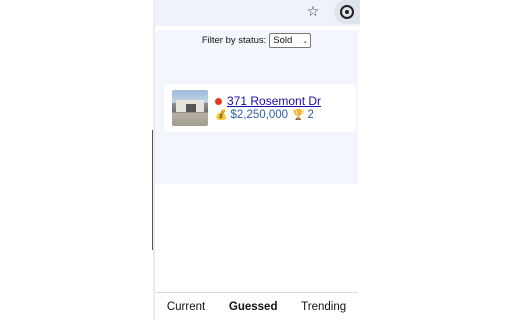 This screenshot has height=321, width=512. I want to click on extension-icon, so click(347, 12).